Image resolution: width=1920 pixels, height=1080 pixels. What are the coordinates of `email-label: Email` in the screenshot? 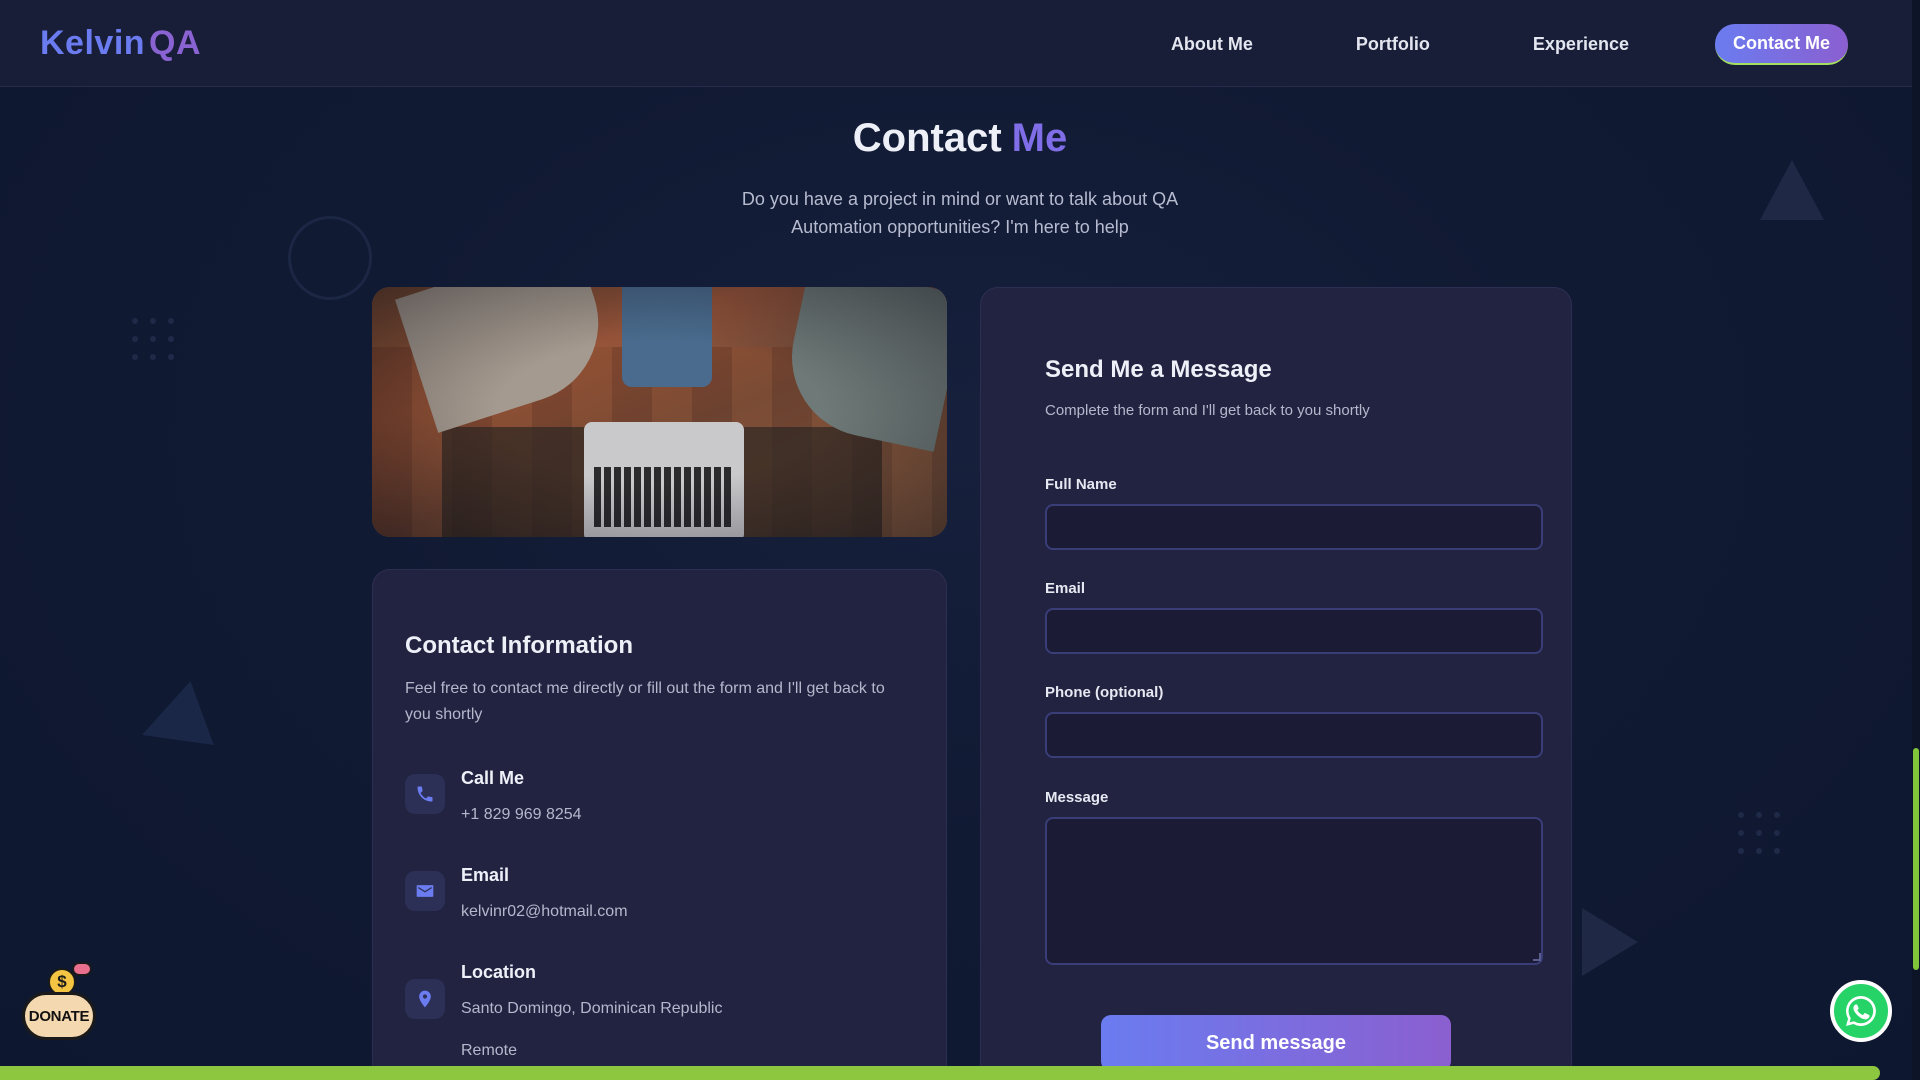 It's located at (1065, 588).